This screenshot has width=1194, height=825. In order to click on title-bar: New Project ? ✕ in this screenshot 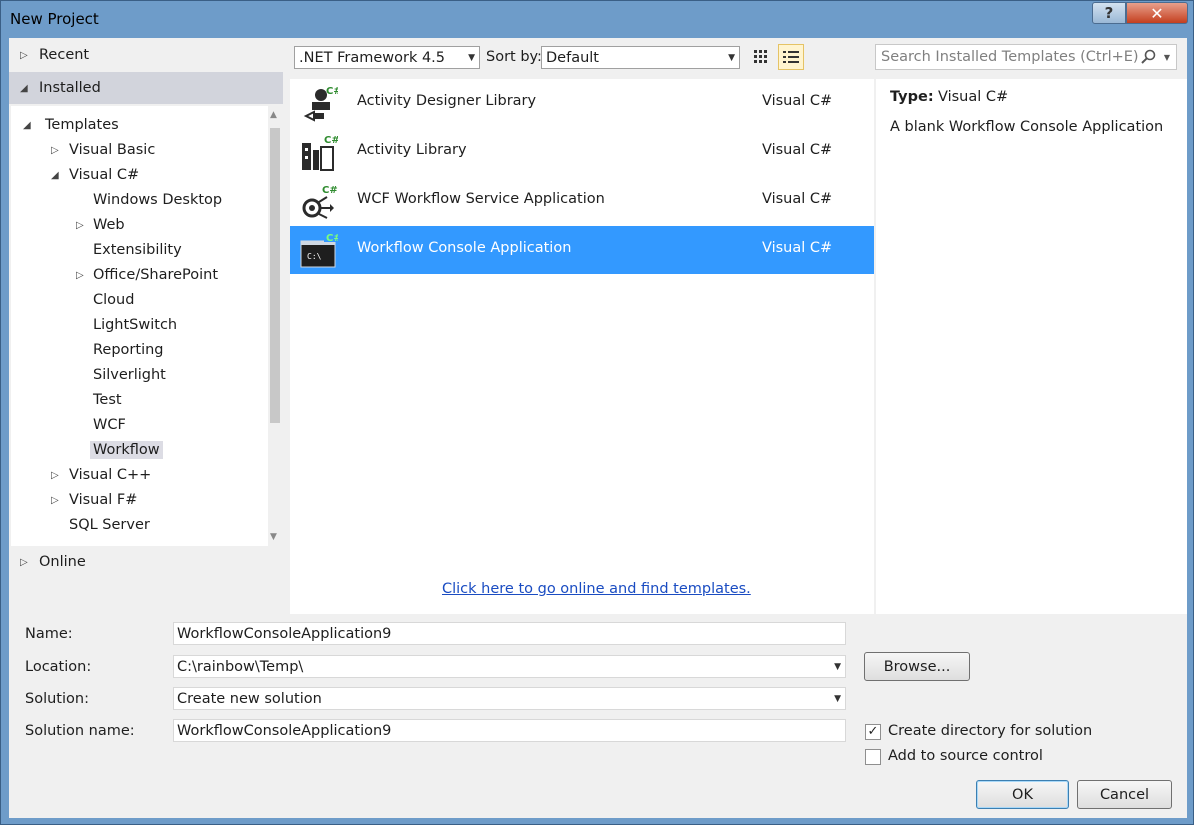, I will do `click(597, 19)`.